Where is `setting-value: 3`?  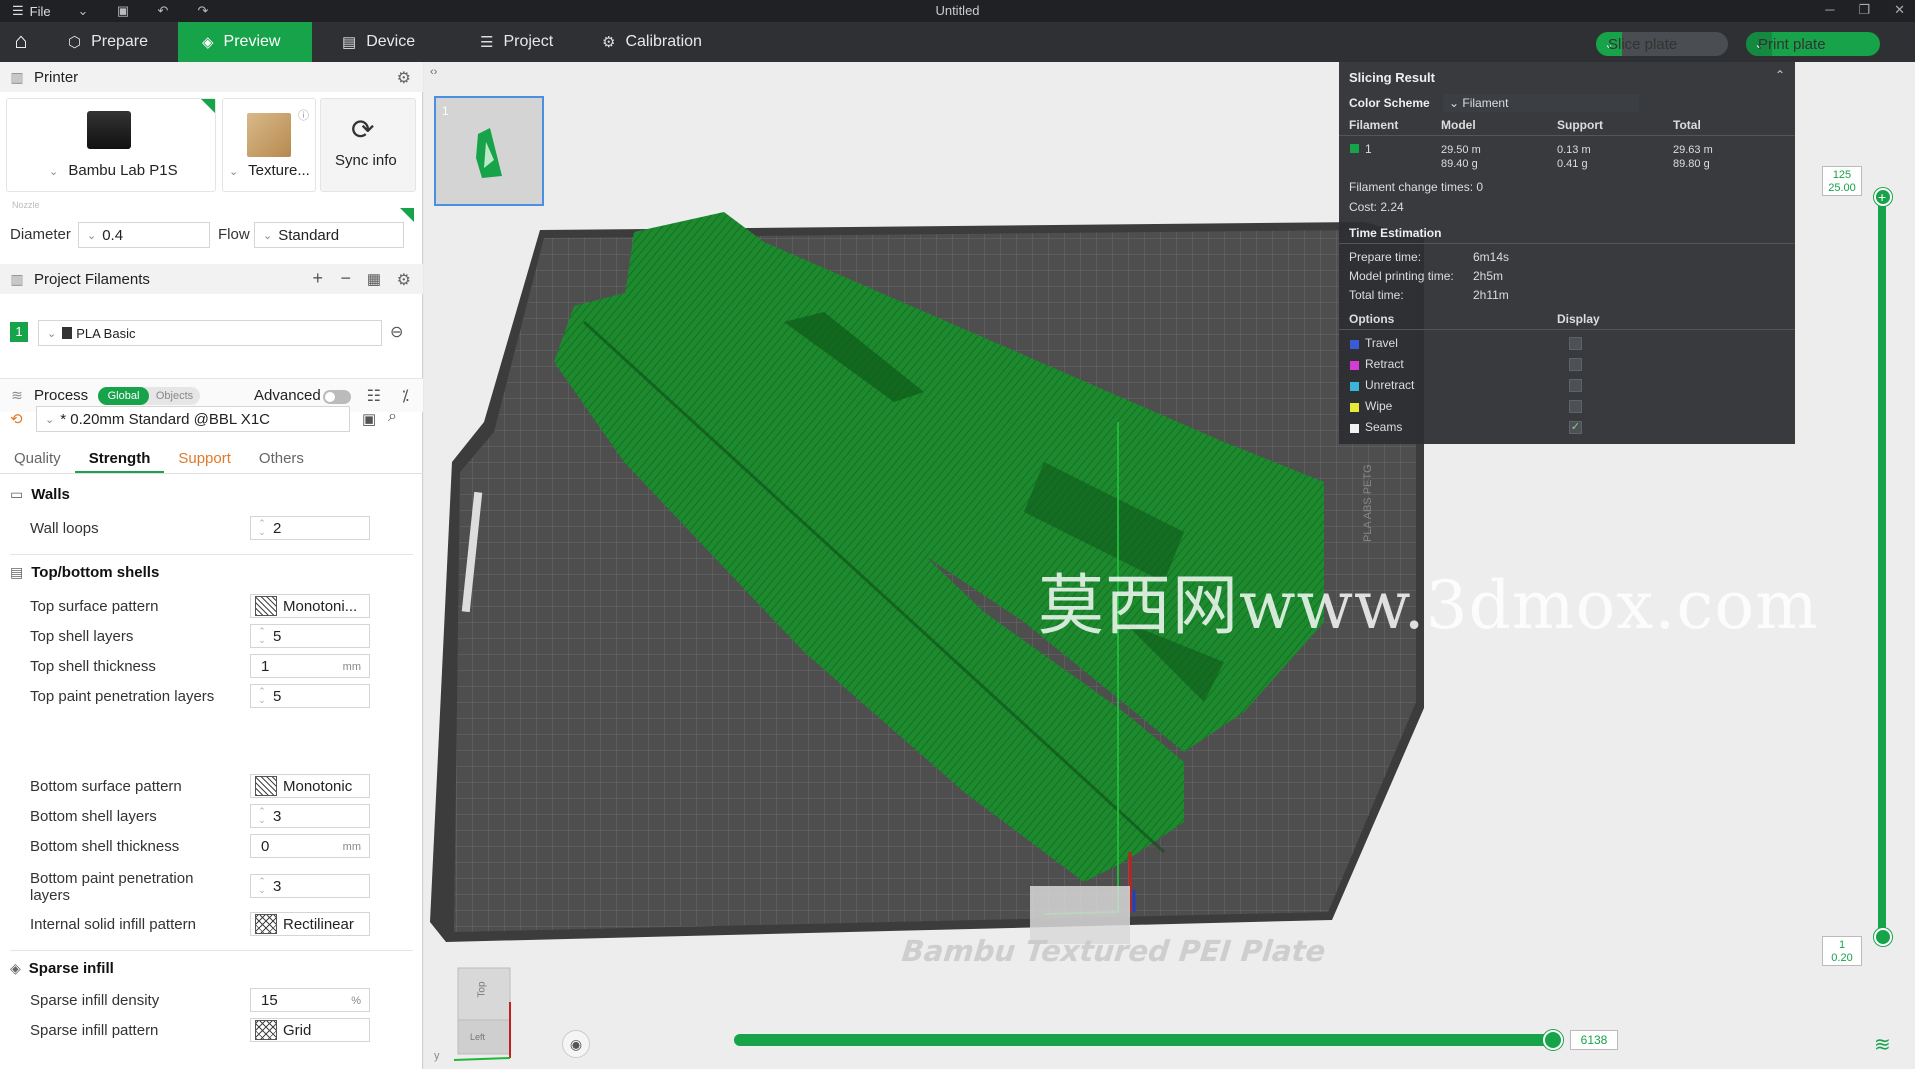 setting-value: 3 is located at coordinates (277, 886).